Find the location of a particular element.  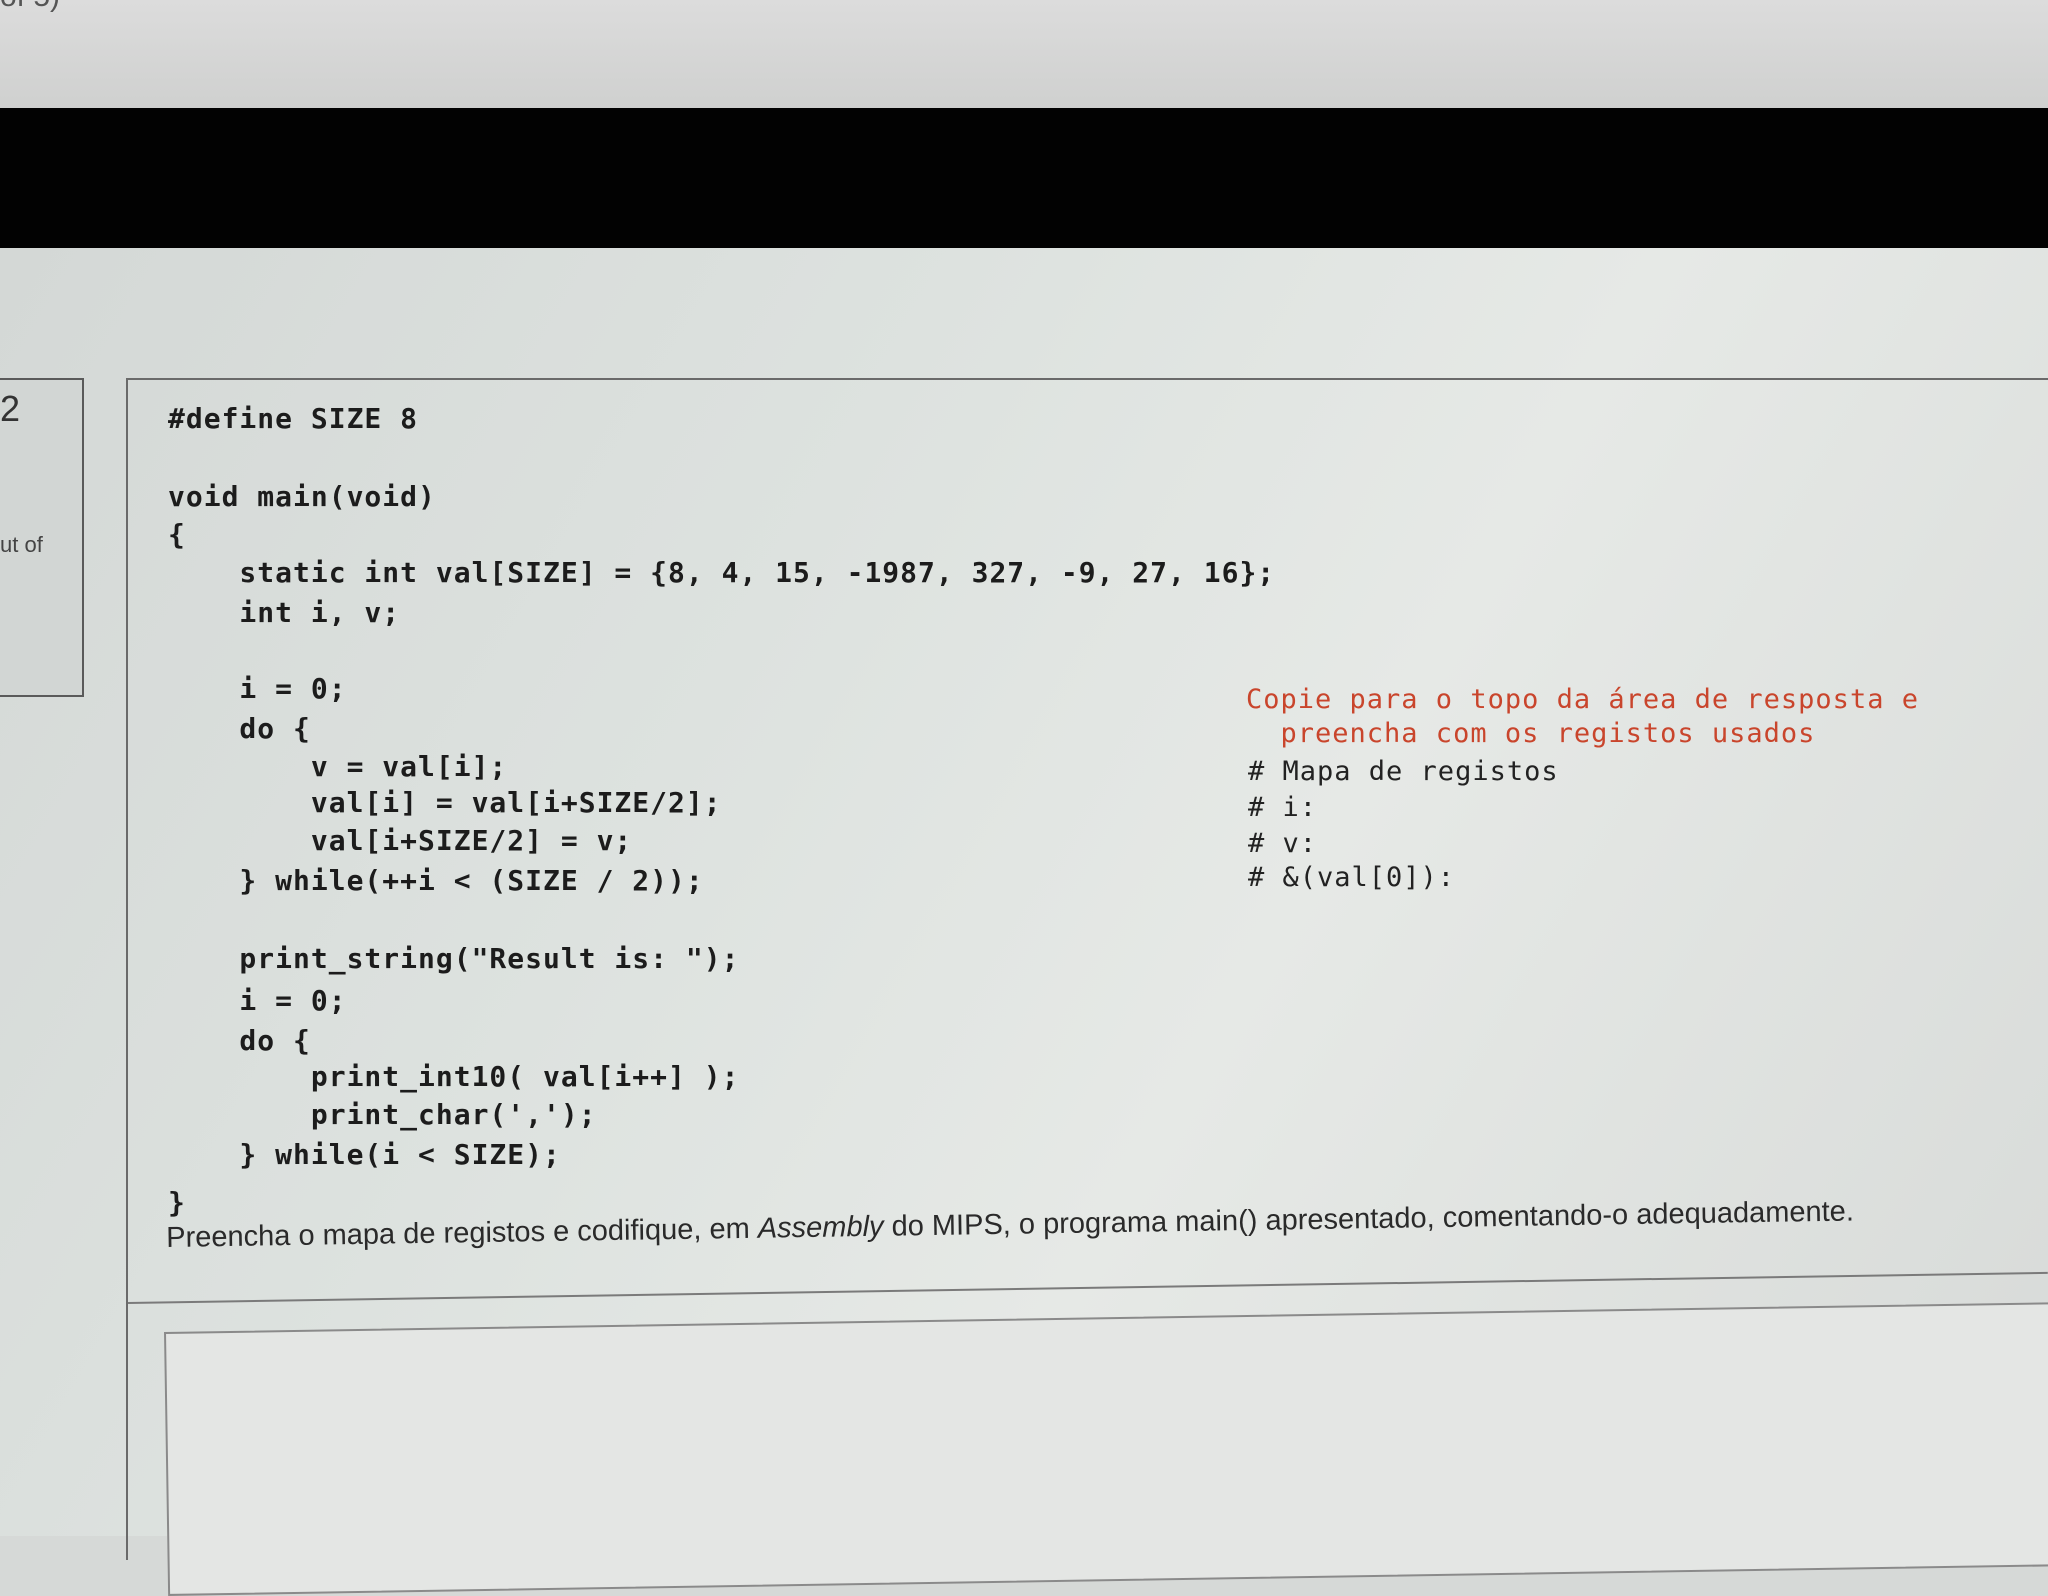

code-line: val[i] = val[i+SIZE/2]; is located at coordinates (445, 802).